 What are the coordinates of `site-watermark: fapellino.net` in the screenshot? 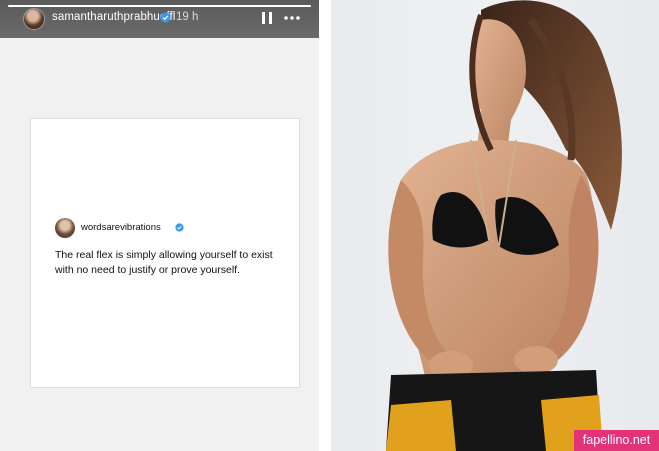 It's located at (616, 440).